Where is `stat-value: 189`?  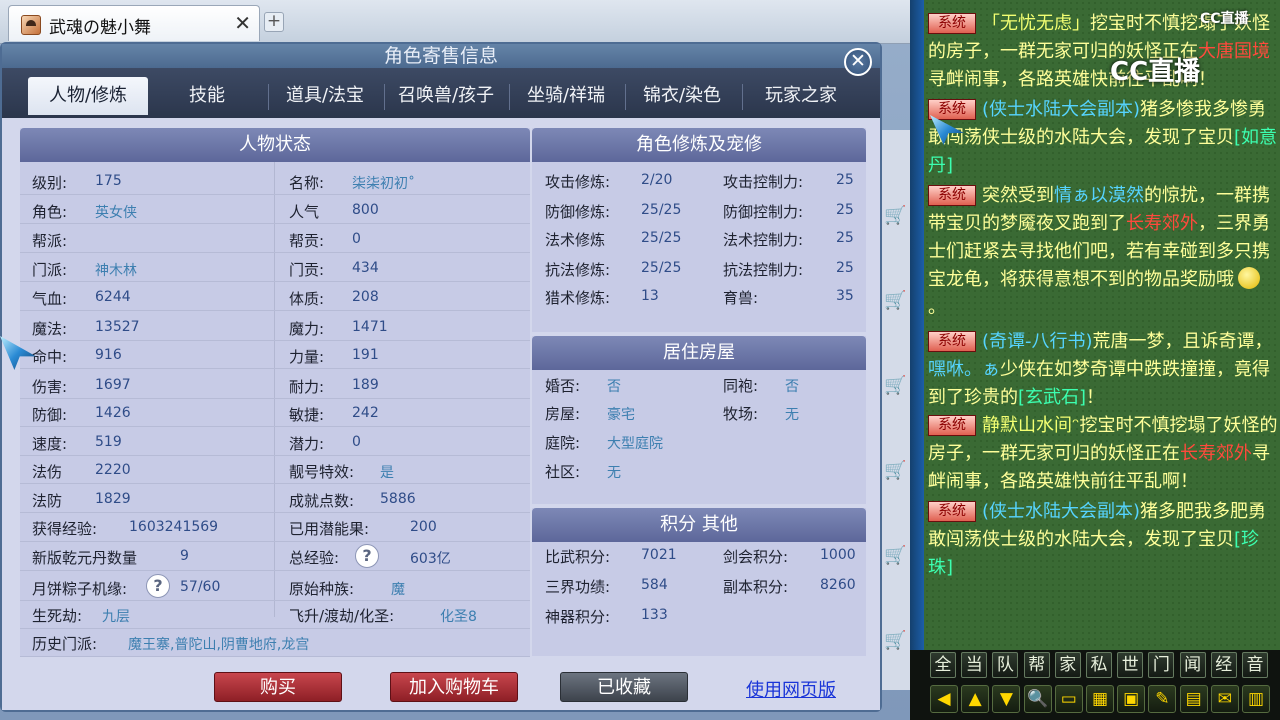 stat-value: 189 is located at coordinates (365, 385).